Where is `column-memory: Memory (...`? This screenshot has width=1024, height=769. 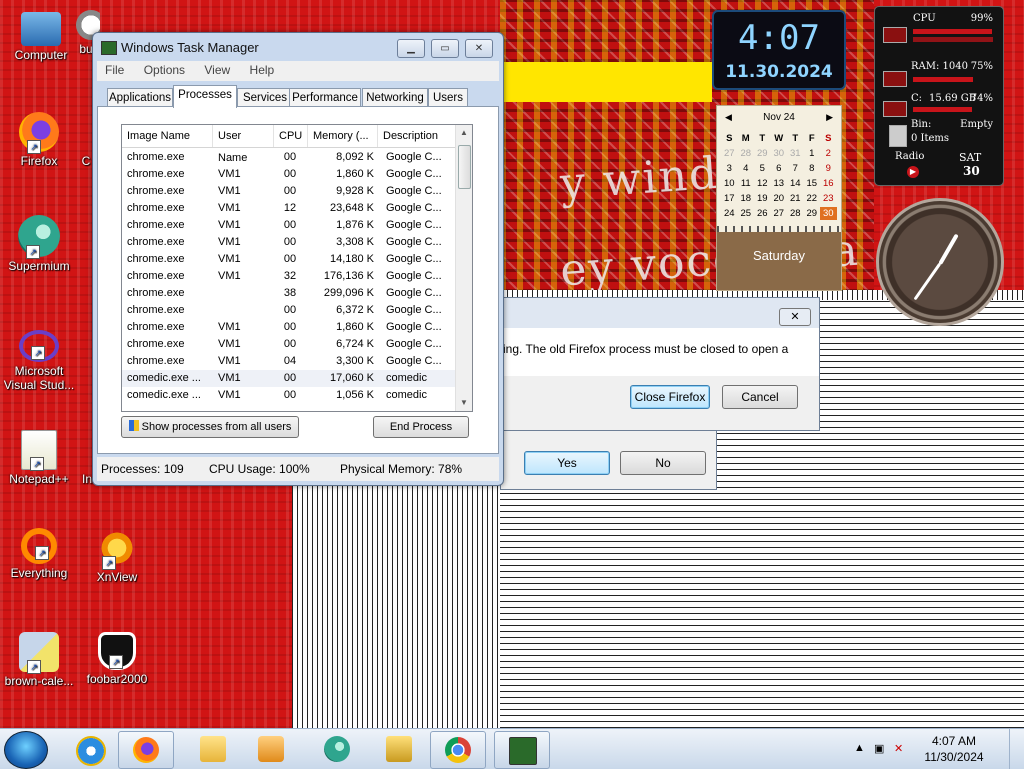 column-memory: Memory (... is located at coordinates (343, 136).